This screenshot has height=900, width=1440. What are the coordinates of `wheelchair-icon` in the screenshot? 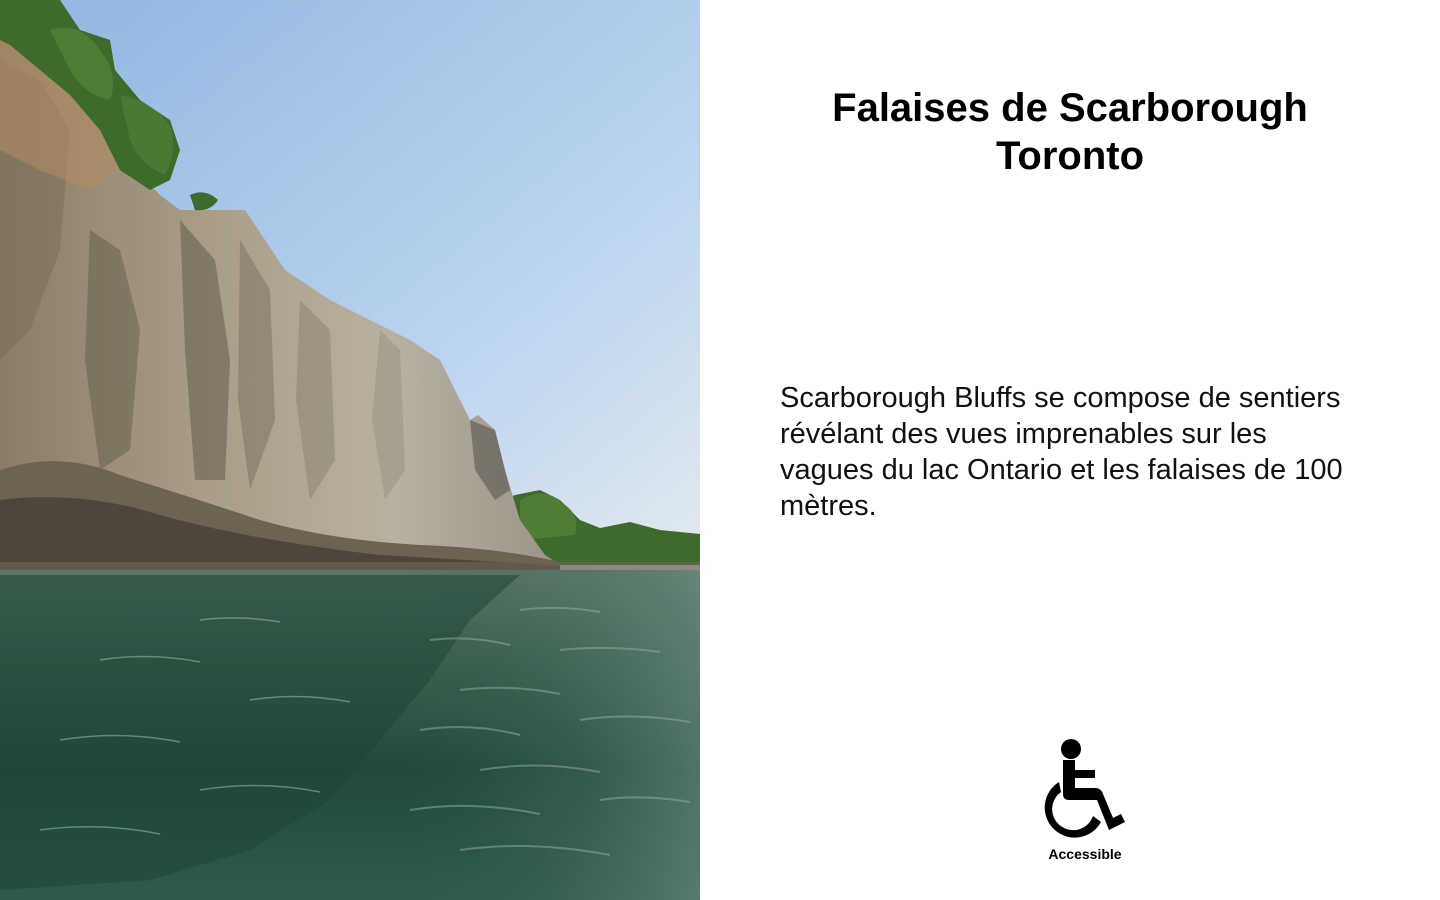 It's located at (1084, 788).